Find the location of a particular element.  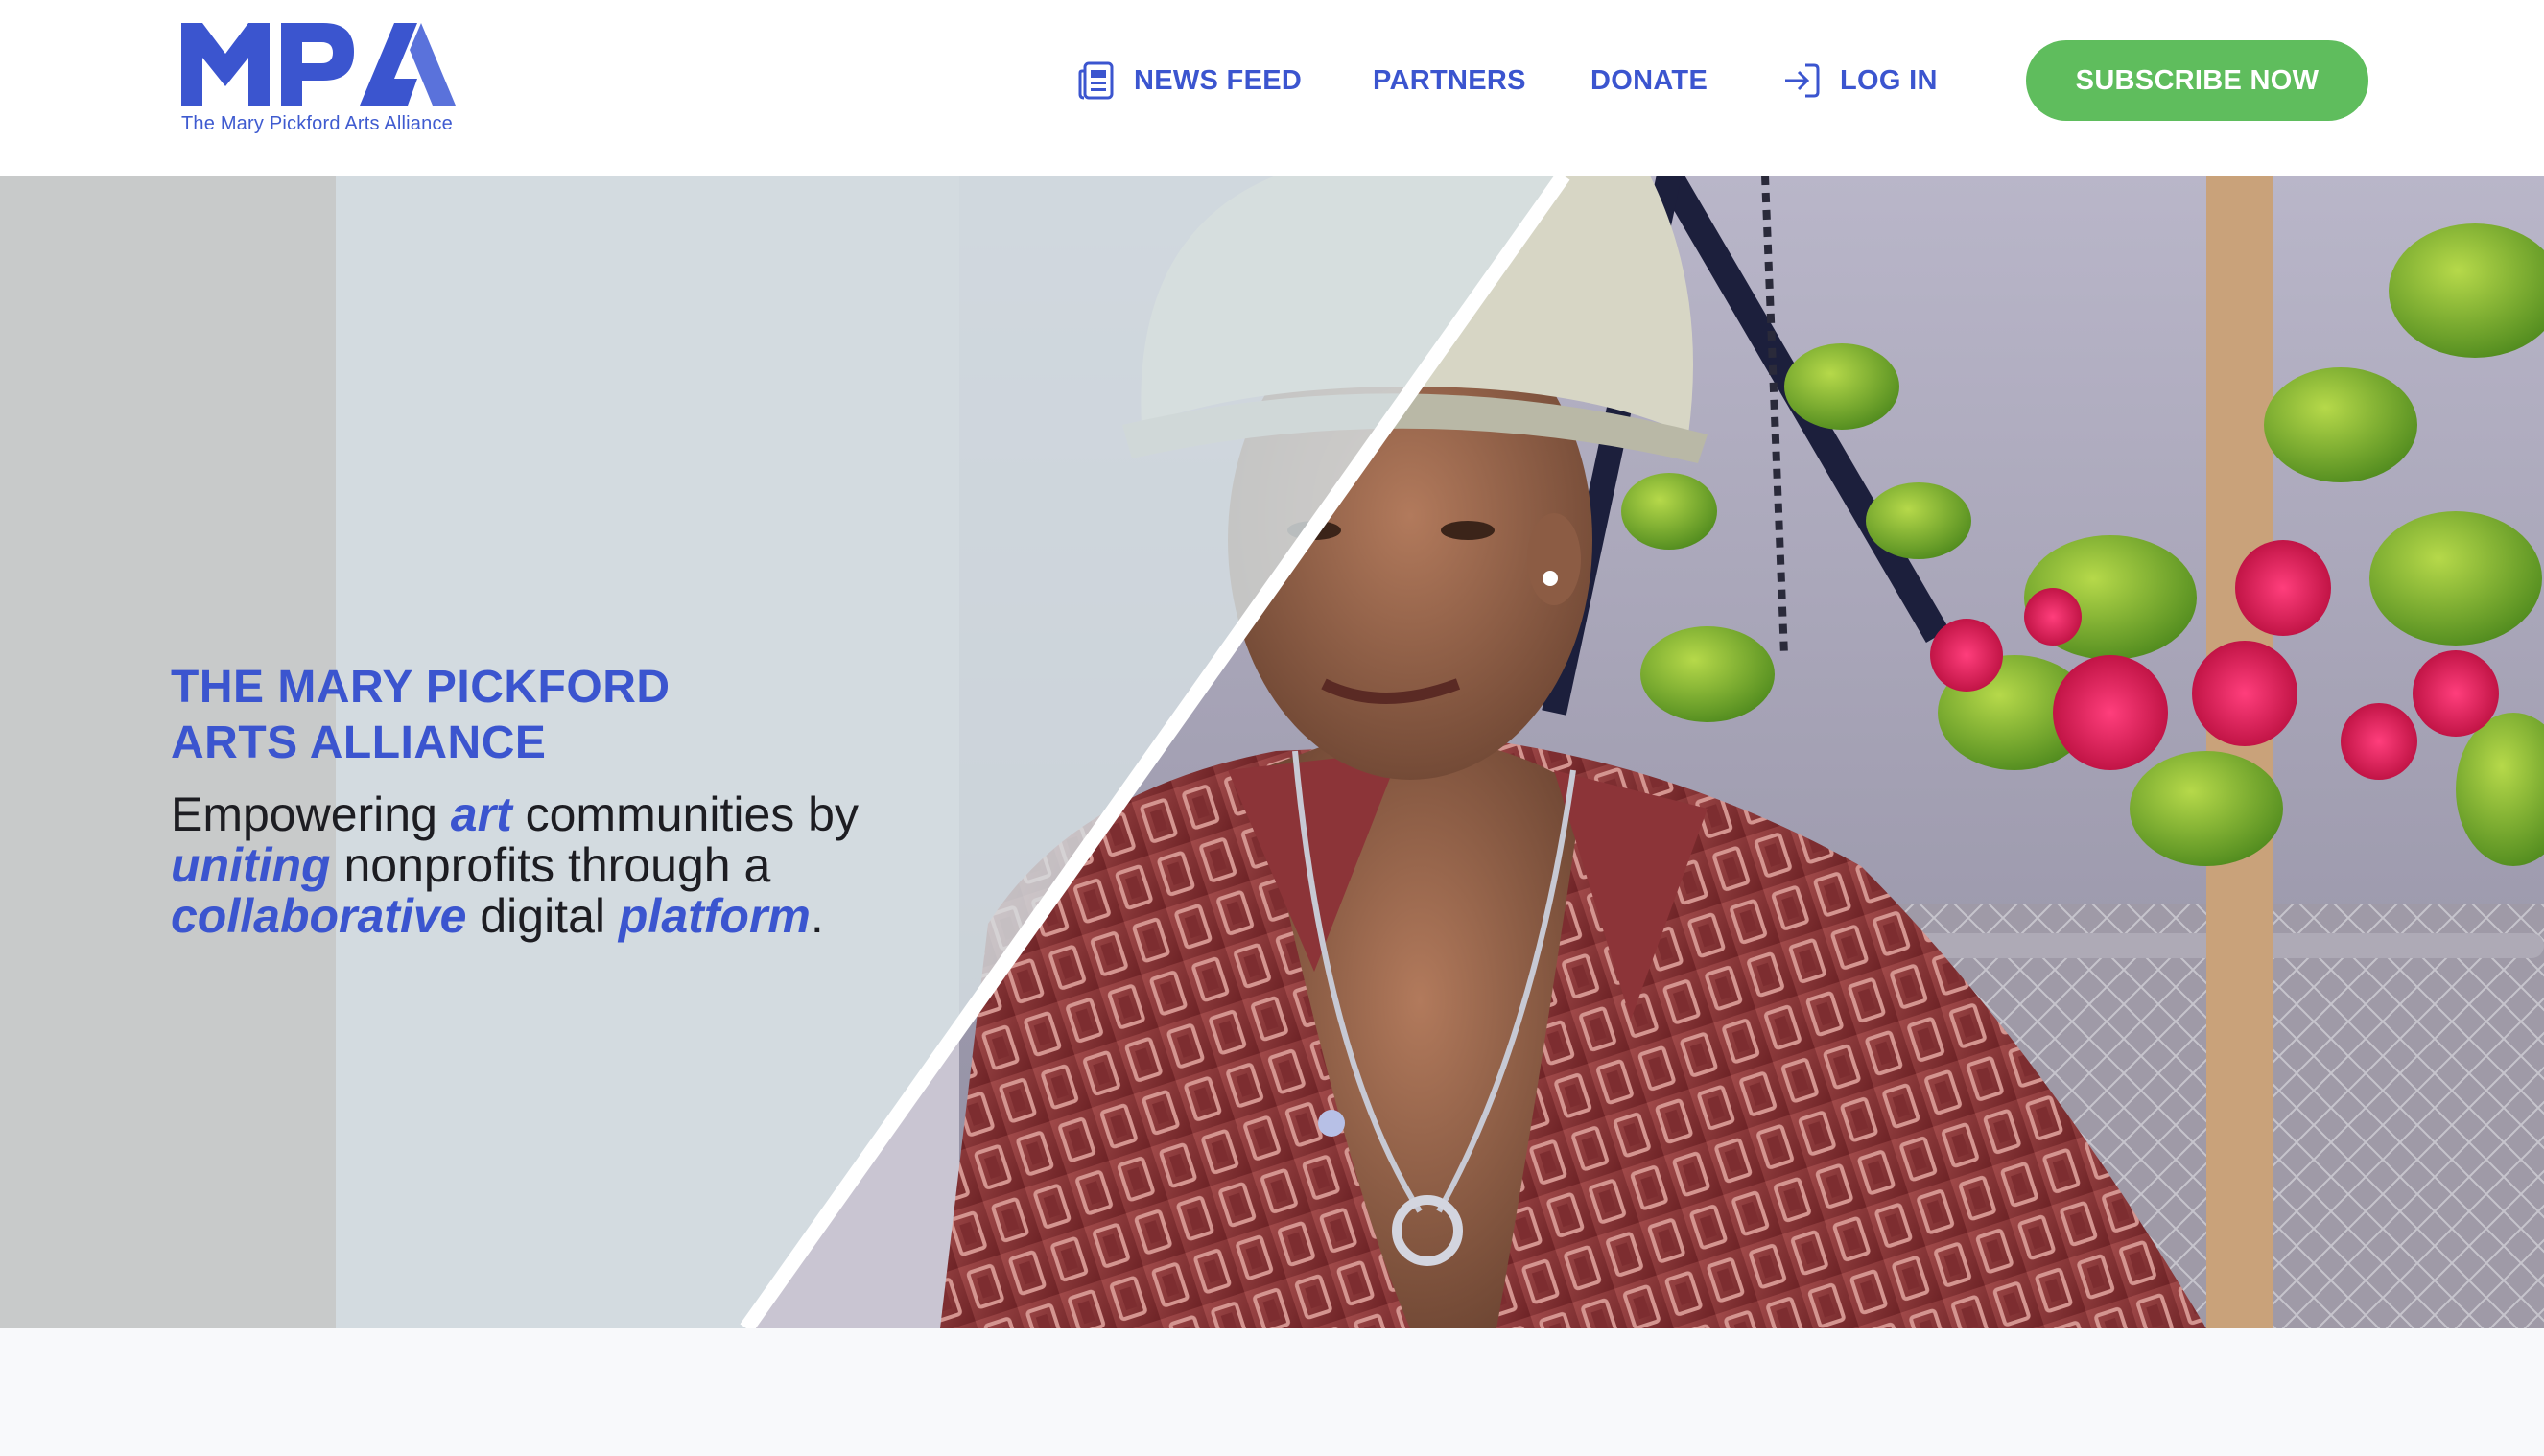

login-arrow-icon is located at coordinates (1802, 81).